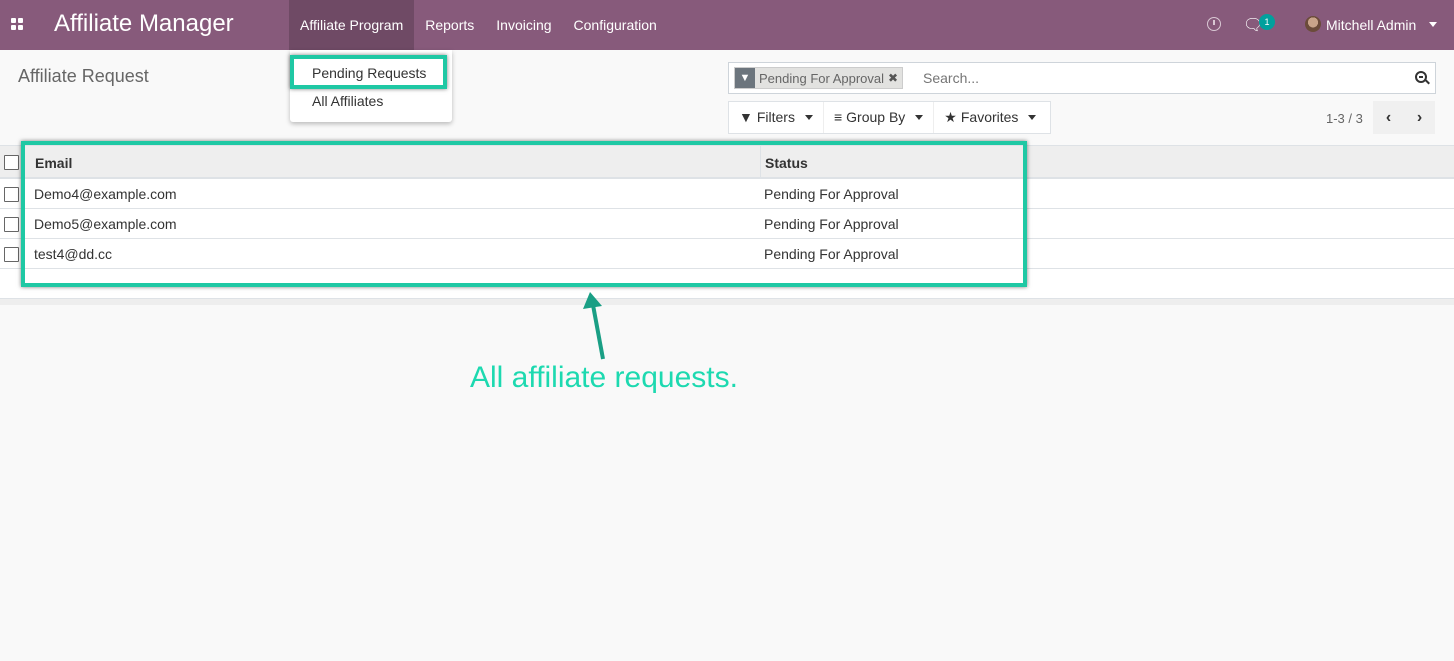 The image size is (1454, 661). I want to click on list-header: Email Status, so click(727, 162).